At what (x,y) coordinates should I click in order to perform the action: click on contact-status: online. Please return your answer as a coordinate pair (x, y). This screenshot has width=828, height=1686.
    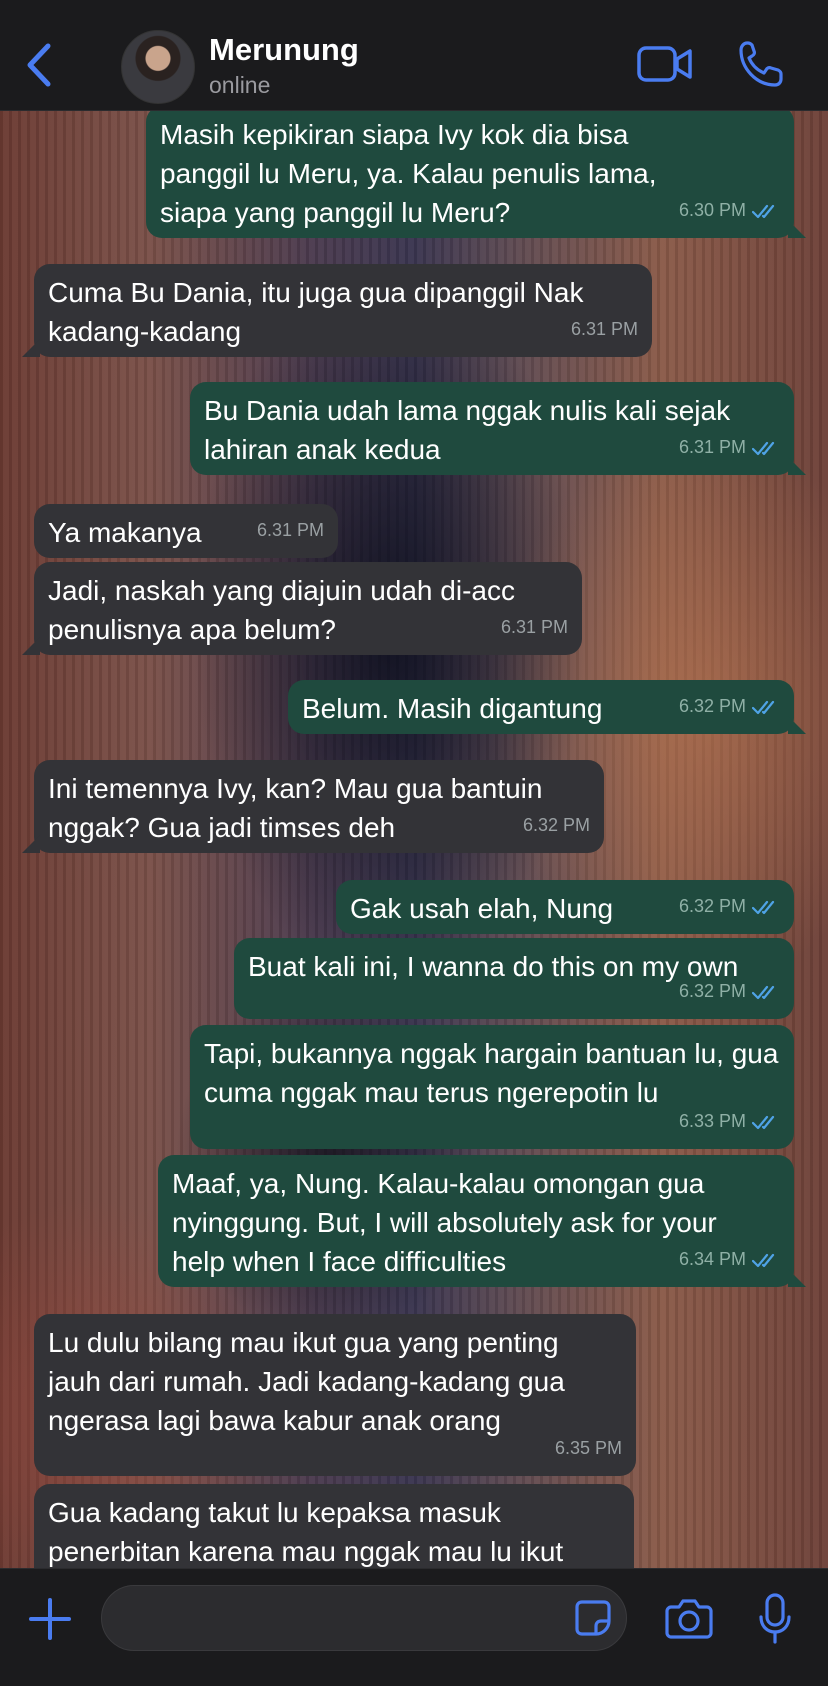
    Looking at the image, I should click on (240, 85).